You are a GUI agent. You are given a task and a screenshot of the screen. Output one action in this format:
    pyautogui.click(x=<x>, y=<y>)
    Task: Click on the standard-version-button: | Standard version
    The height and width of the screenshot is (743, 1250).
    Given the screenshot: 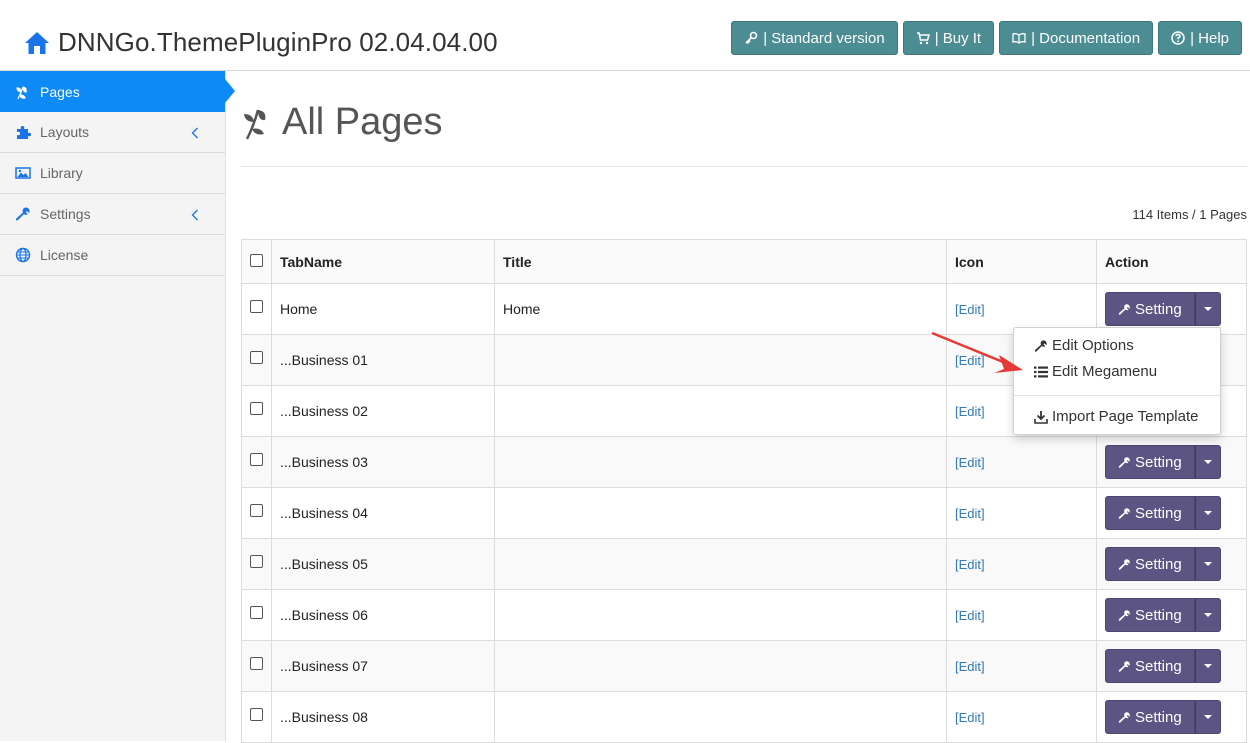 What is the action you would take?
    pyautogui.click(x=814, y=38)
    